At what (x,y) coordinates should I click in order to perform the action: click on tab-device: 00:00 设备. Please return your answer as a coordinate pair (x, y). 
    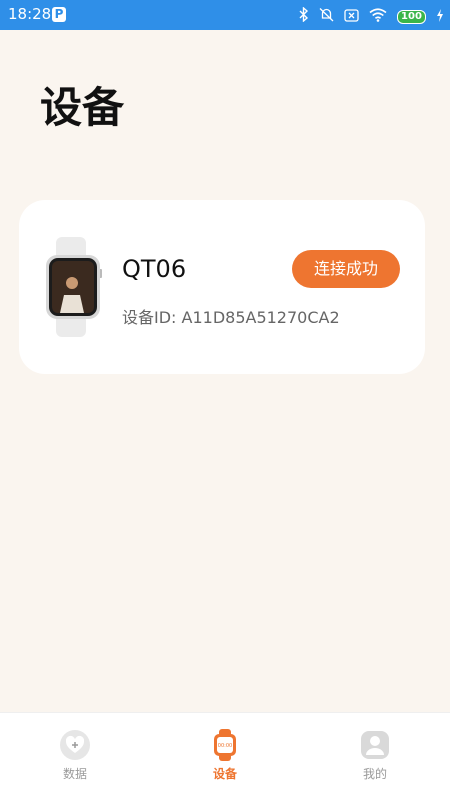
    Looking at the image, I should click on (225, 755).